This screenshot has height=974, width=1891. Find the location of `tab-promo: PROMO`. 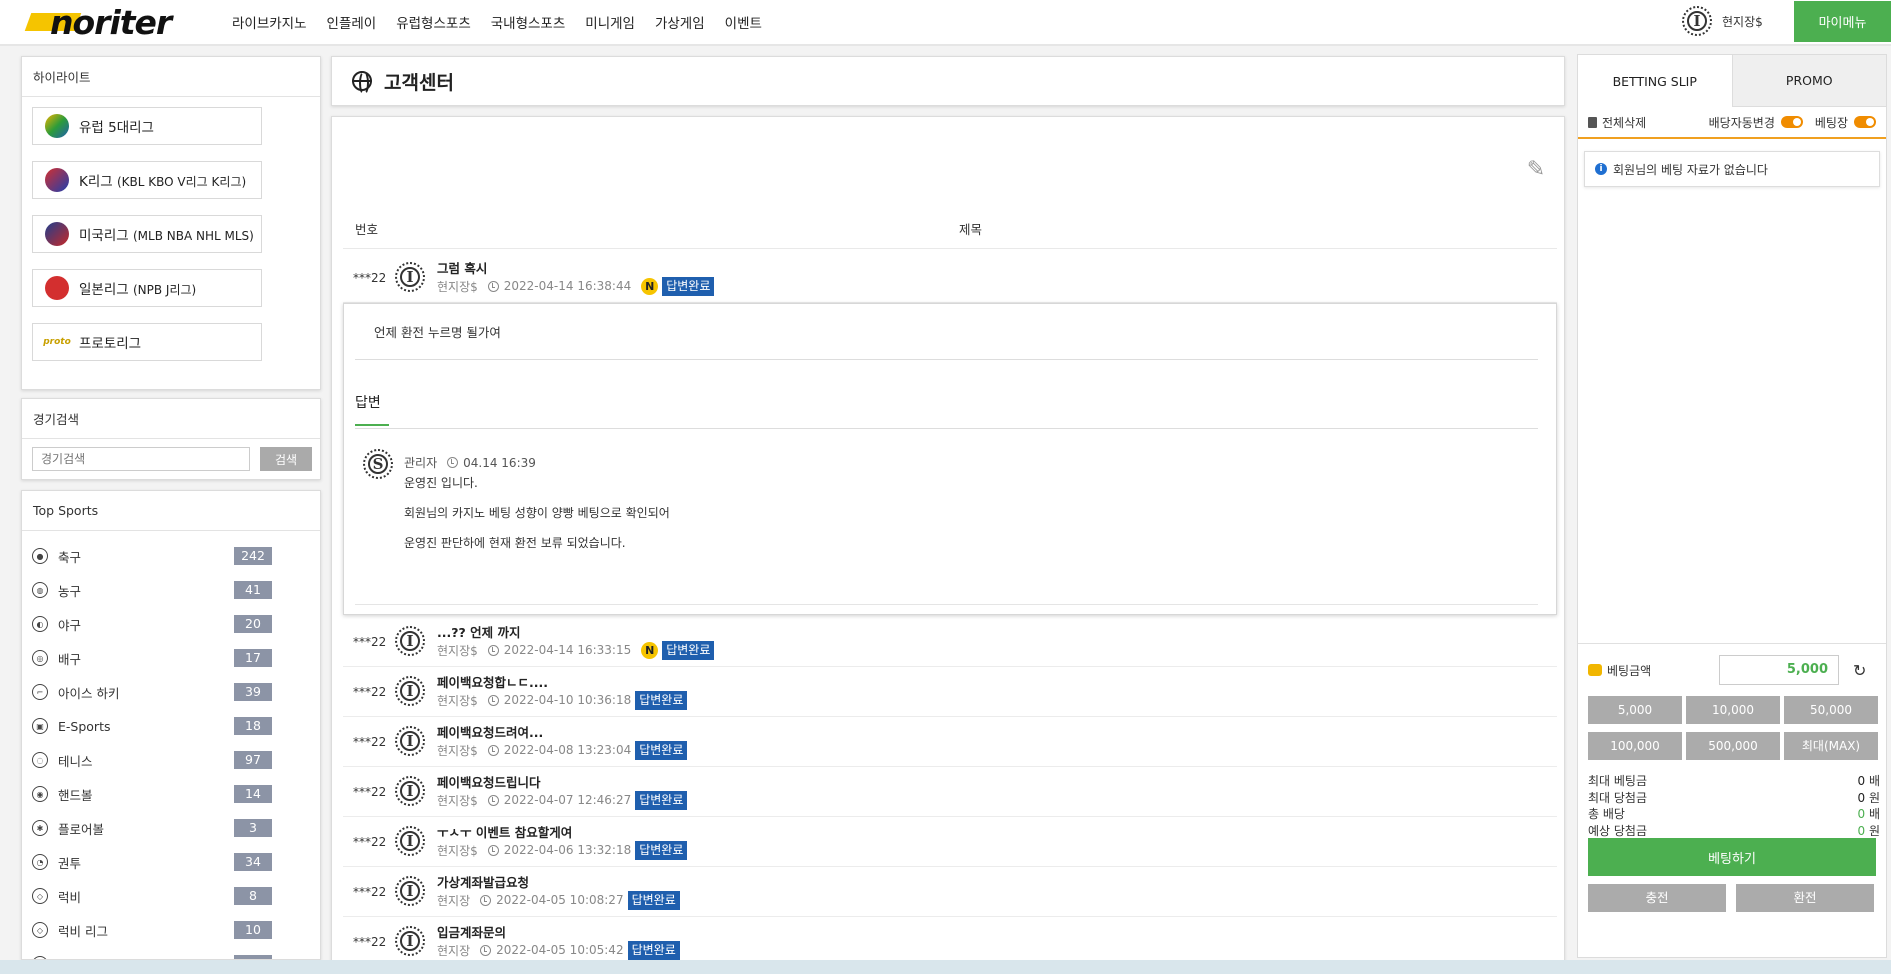

tab-promo: PROMO is located at coordinates (1808, 81).